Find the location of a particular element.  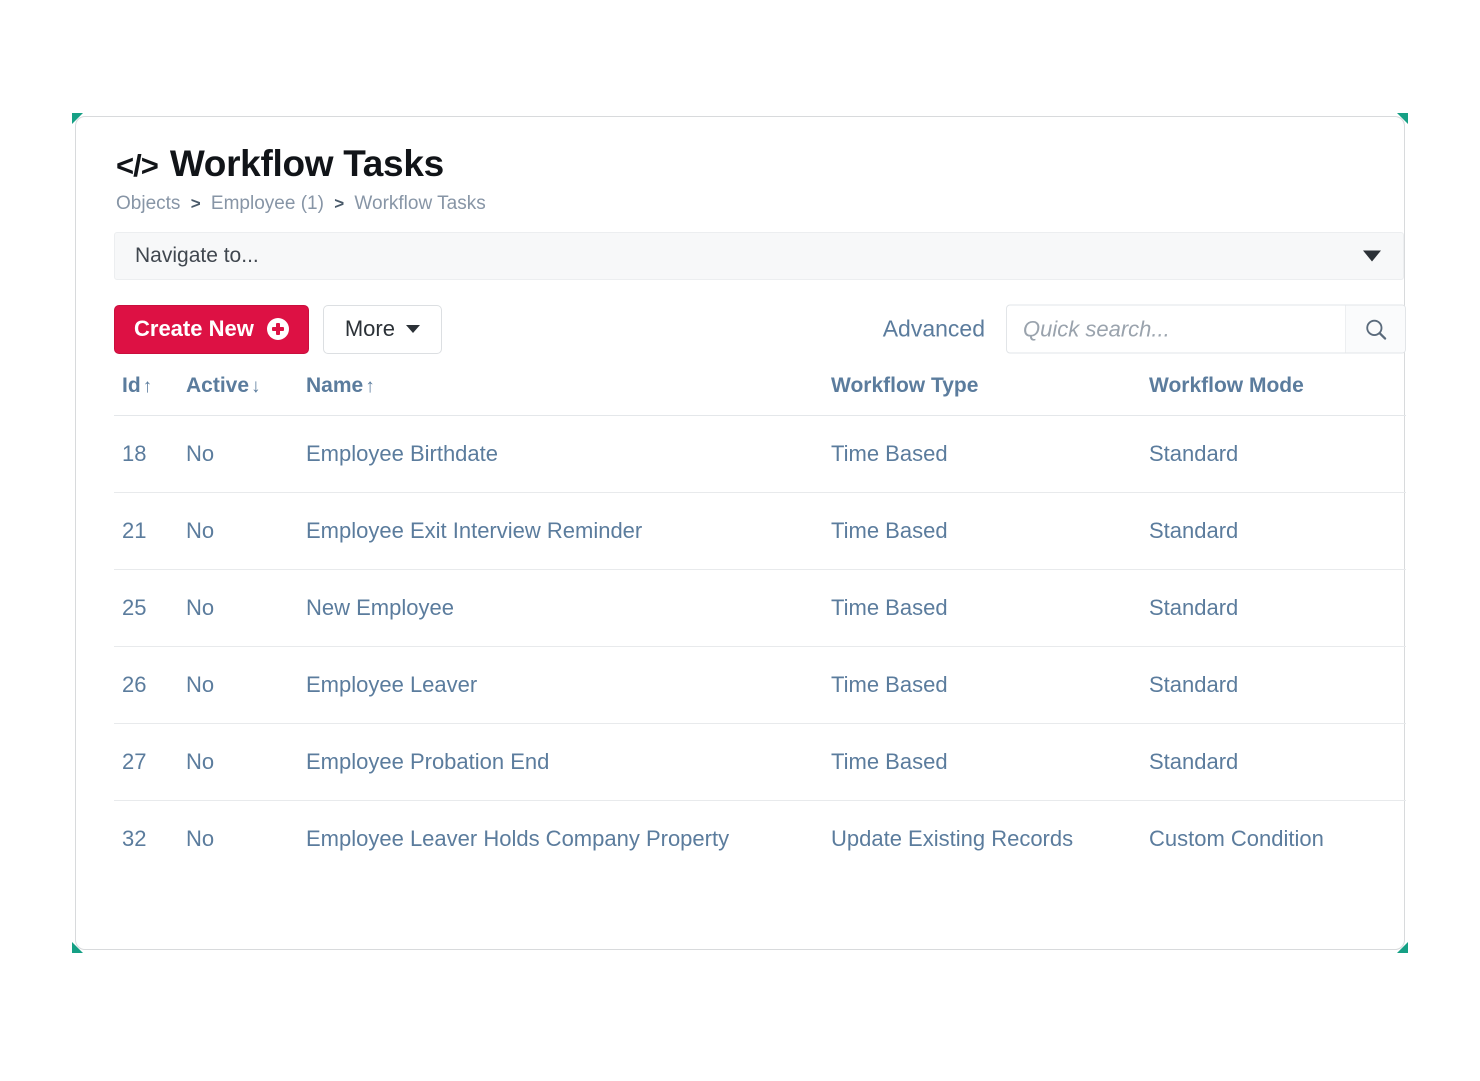

column-header-active-label: Active is located at coordinates (218, 386).